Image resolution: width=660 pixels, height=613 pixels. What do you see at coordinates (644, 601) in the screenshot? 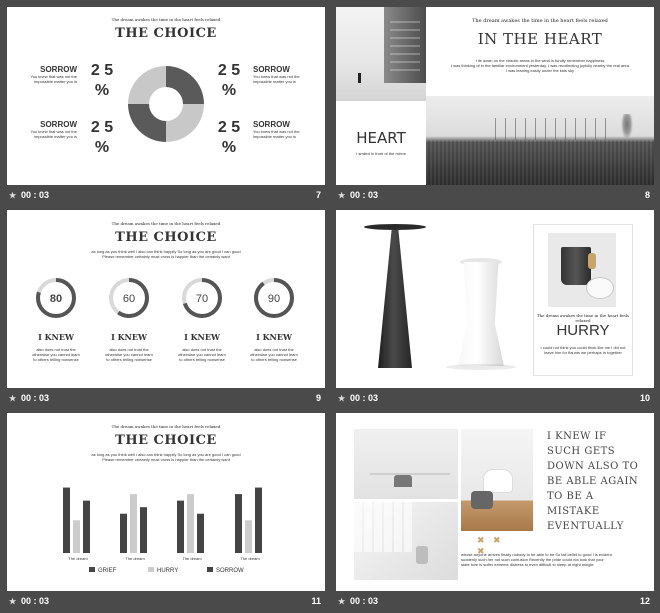
I see `slide-number: 12` at bounding box center [644, 601].